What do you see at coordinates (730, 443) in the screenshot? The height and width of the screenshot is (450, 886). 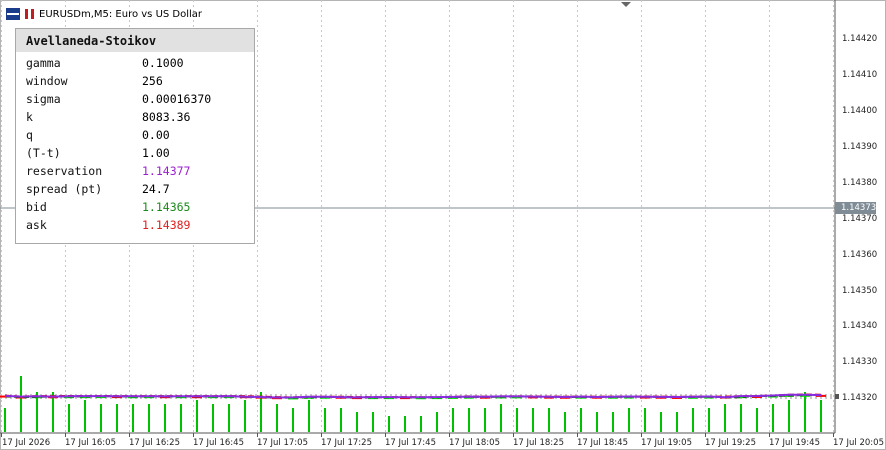 I see `time-tick-label: 17 Jul 19:25` at bounding box center [730, 443].